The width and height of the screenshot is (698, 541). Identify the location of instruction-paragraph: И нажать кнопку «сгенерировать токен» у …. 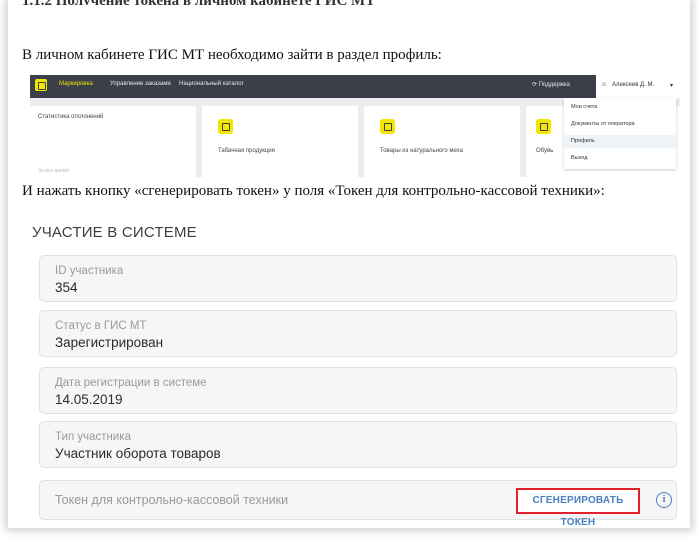
(313, 191).